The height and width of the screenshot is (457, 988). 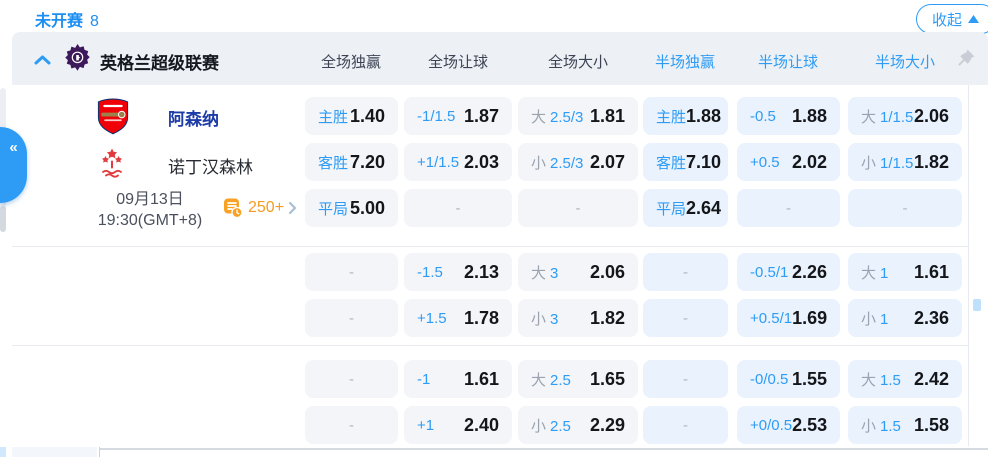 I want to click on odds-value: 1.40, so click(x=367, y=115).